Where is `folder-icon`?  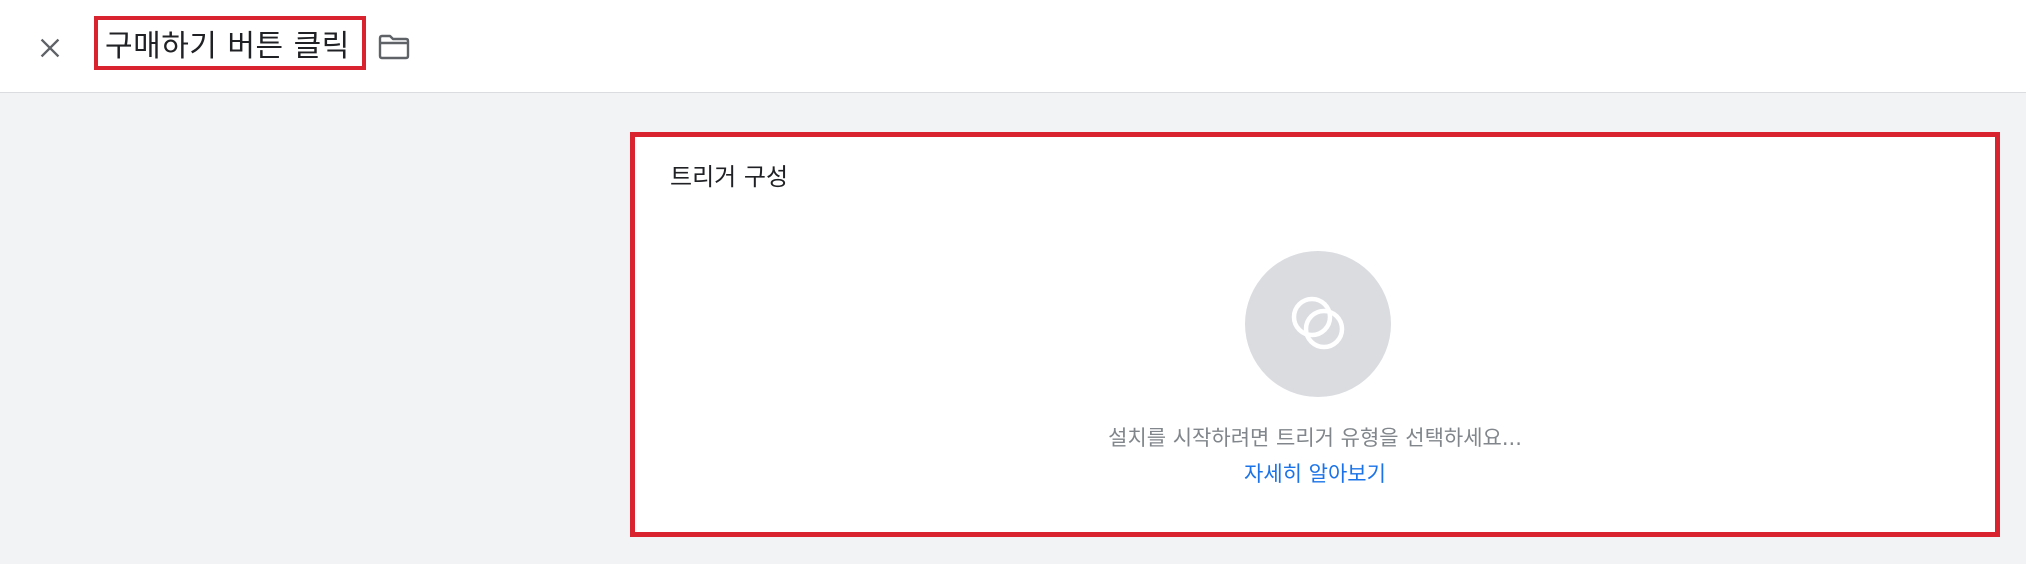 folder-icon is located at coordinates (394, 47).